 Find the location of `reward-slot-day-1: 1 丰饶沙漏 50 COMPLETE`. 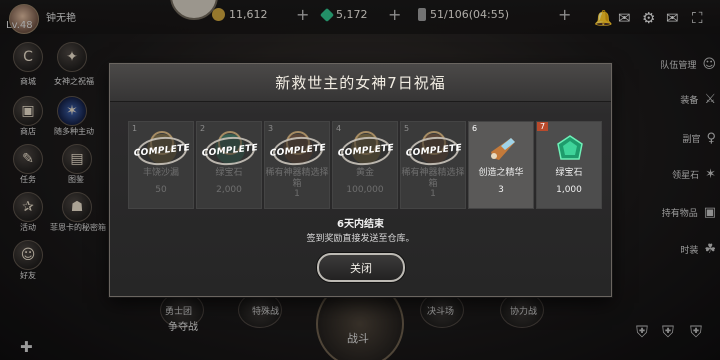

reward-slot-day-1: 1 丰饶沙漏 50 COMPLETE is located at coordinates (161, 165).